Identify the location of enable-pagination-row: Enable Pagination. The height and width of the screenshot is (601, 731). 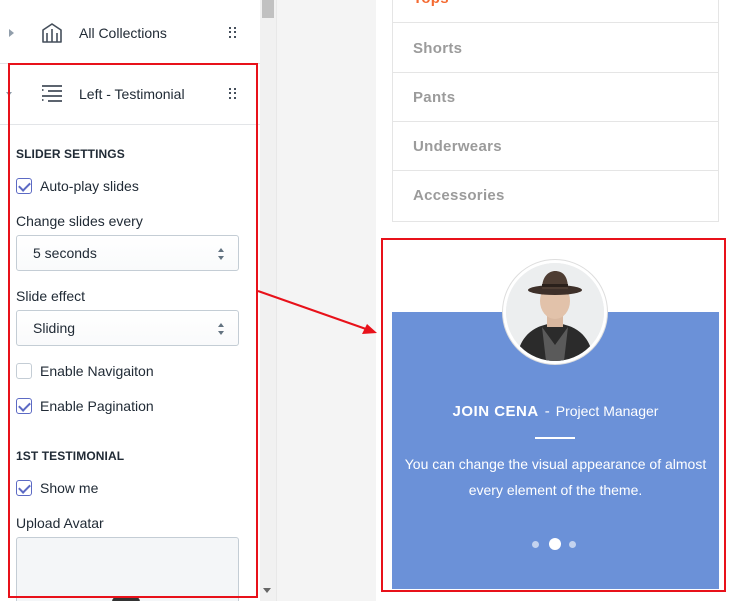
(85, 406).